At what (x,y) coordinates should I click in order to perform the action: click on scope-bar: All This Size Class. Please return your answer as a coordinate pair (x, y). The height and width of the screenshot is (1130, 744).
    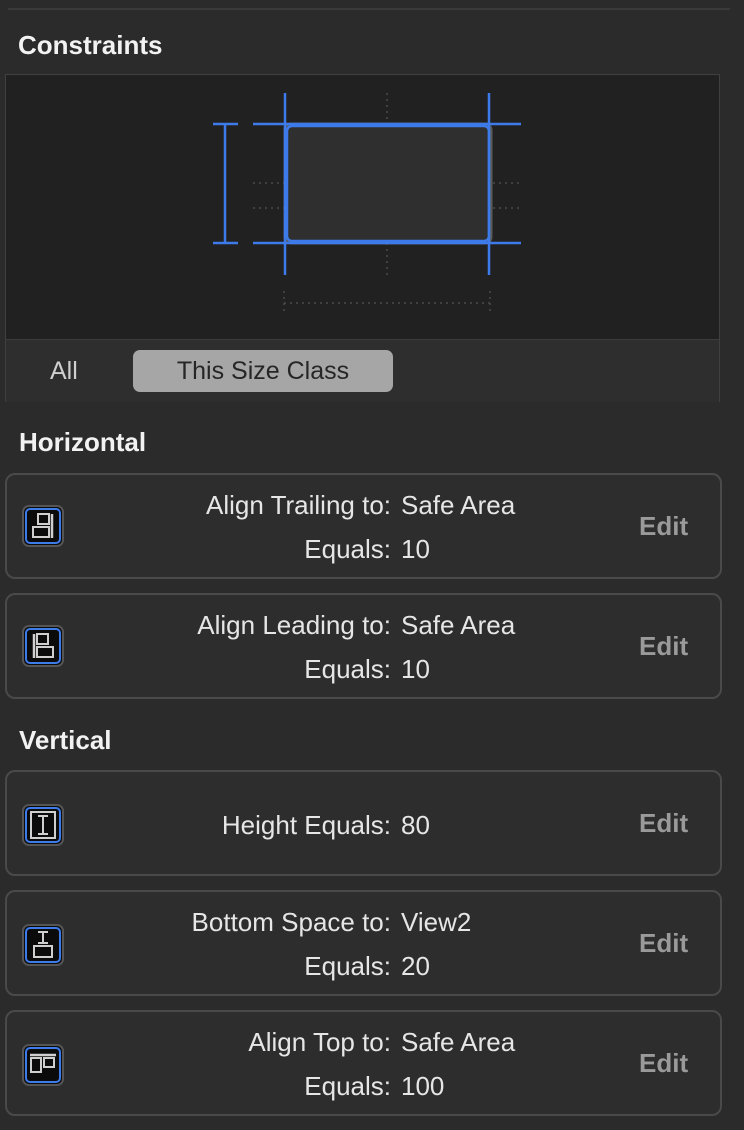
    Looking at the image, I should click on (362, 370).